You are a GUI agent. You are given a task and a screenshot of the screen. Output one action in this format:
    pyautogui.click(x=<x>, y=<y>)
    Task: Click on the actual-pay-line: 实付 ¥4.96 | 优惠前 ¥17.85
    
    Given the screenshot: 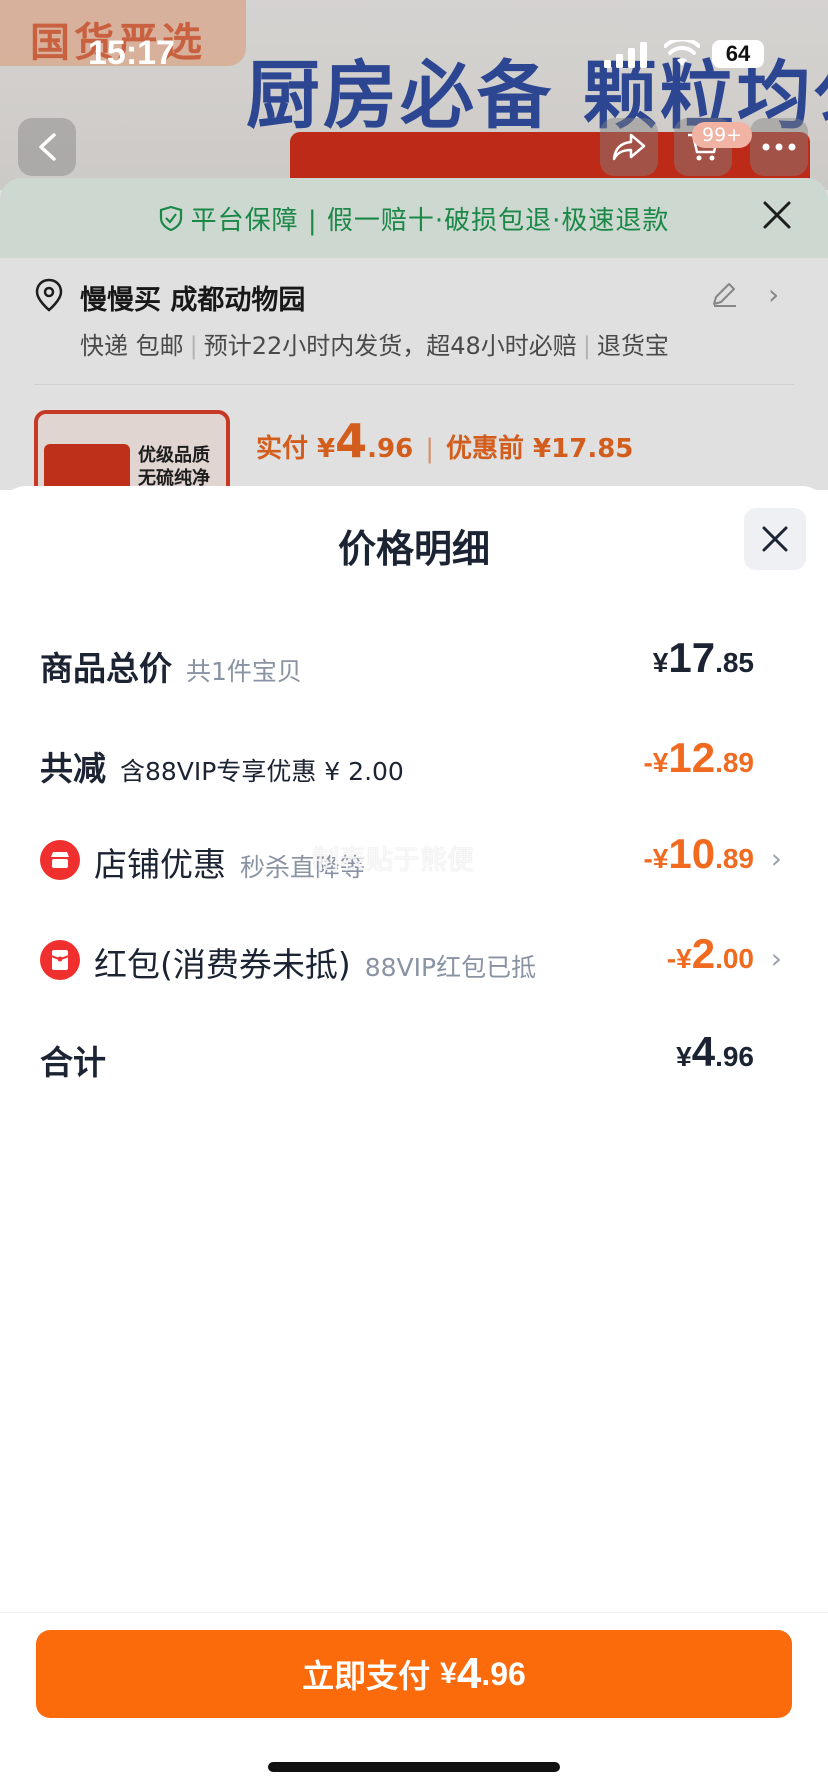 What is the action you would take?
    pyautogui.click(x=445, y=441)
    